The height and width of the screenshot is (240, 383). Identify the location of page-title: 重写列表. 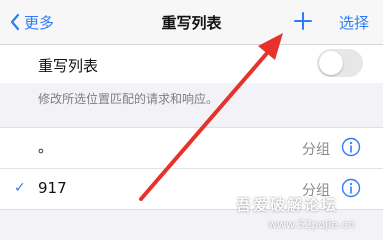
(191, 23).